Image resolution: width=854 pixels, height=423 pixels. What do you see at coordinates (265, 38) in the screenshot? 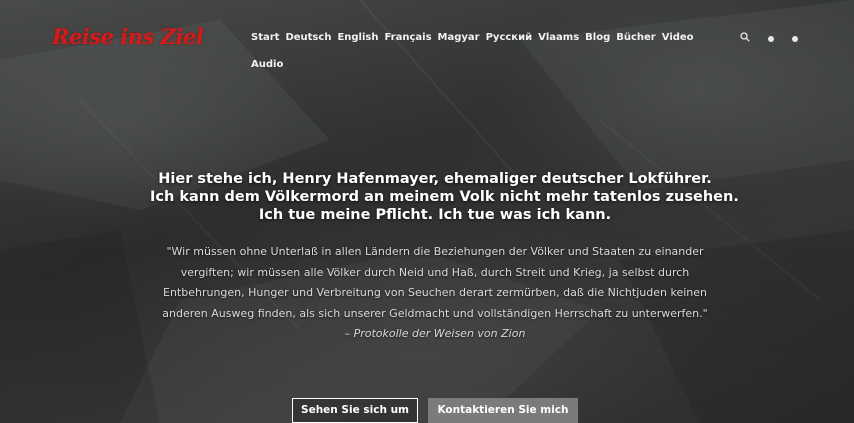
I see `nav-item-start: Start` at bounding box center [265, 38].